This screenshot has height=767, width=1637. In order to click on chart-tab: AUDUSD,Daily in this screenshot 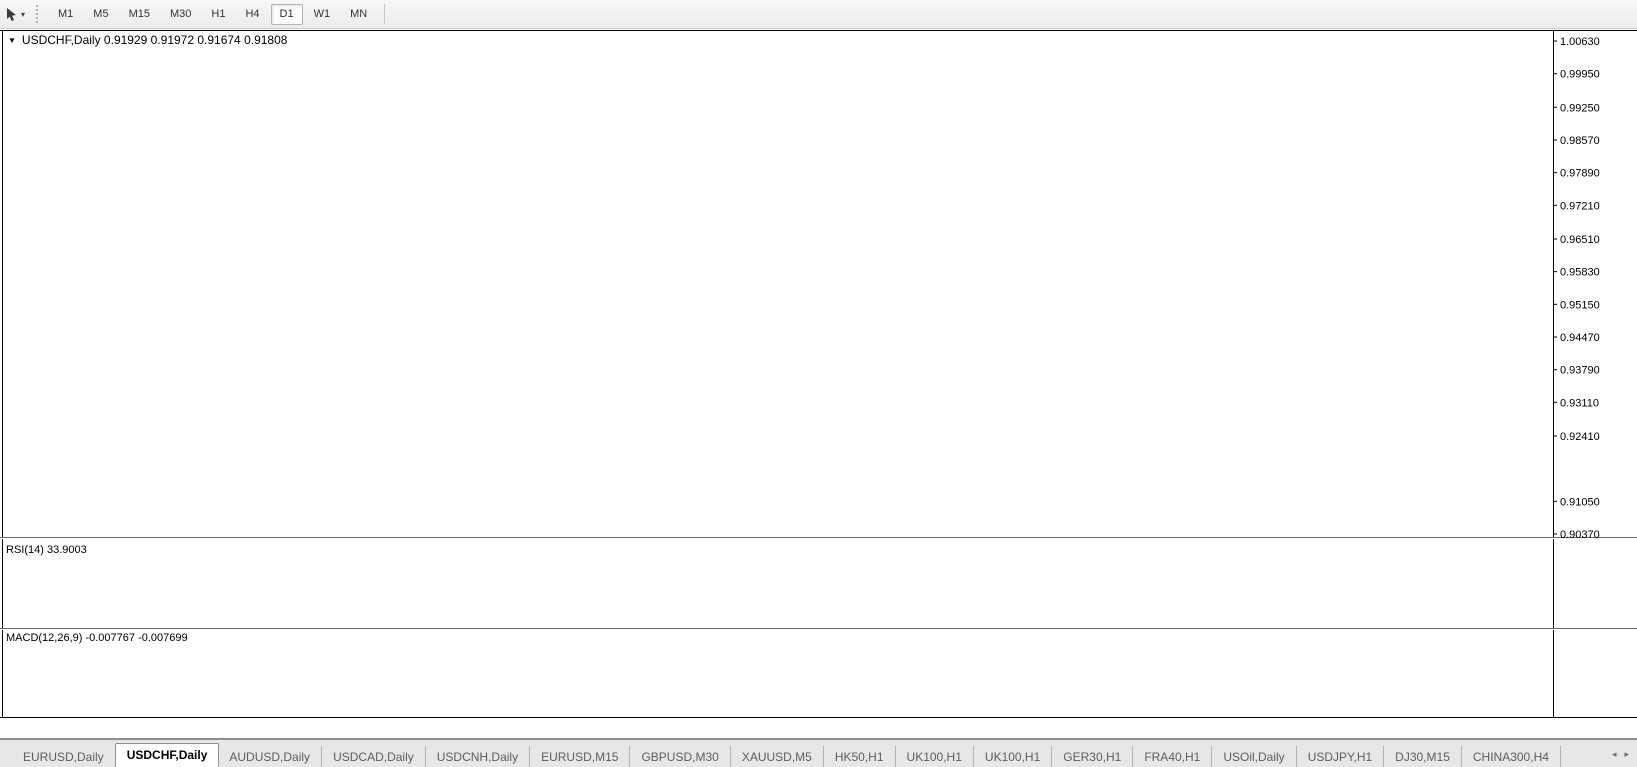, I will do `click(270, 756)`.